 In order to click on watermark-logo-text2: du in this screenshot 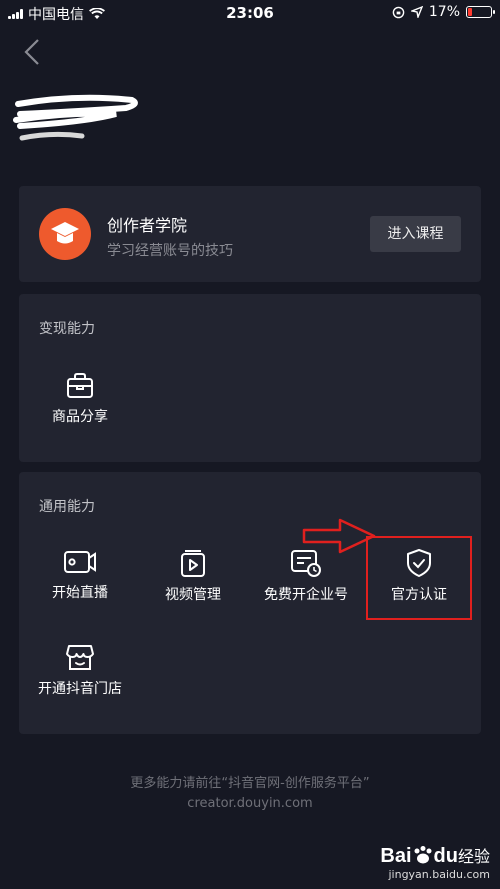, I will do `click(445, 856)`.